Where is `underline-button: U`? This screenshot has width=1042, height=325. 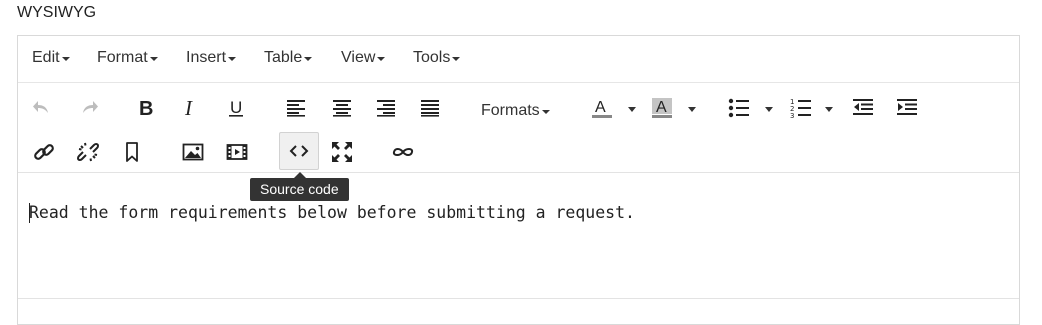
underline-button: U is located at coordinates (236, 108).